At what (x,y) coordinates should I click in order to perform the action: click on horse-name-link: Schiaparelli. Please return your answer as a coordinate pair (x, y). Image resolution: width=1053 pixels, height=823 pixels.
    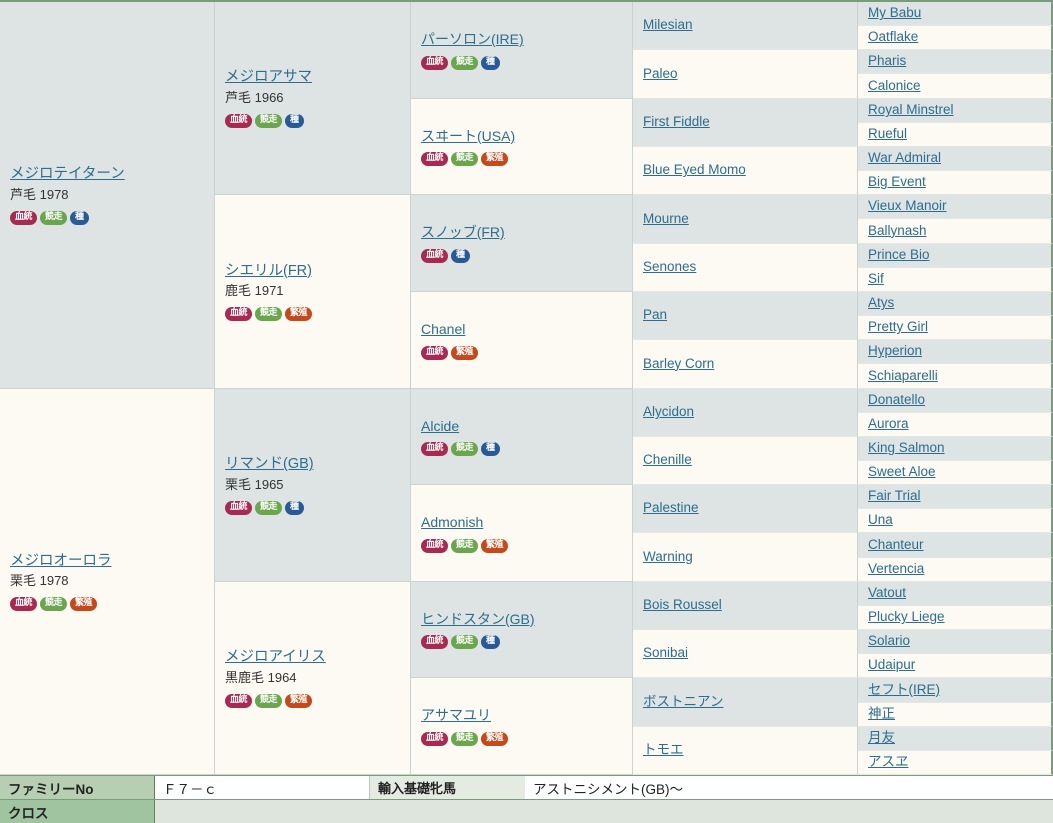
    Looking at the image, I should click on (903, 376).